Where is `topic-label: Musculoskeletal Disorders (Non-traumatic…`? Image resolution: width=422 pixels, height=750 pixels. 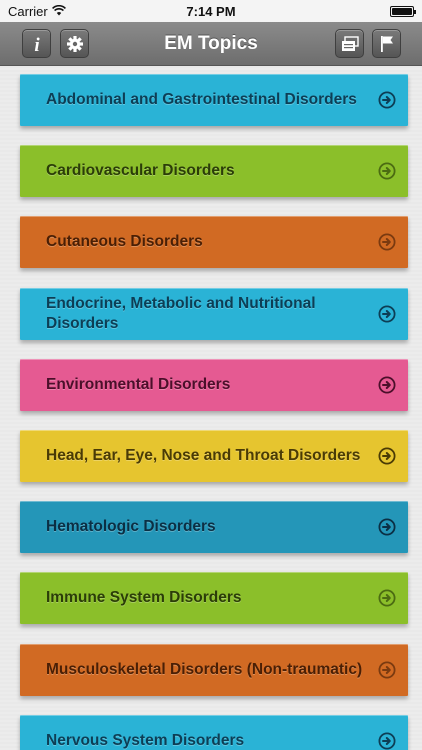 topic-label: Musculoskeletal Disorders (Non-traumatic… is located at coordinates (204, 669).